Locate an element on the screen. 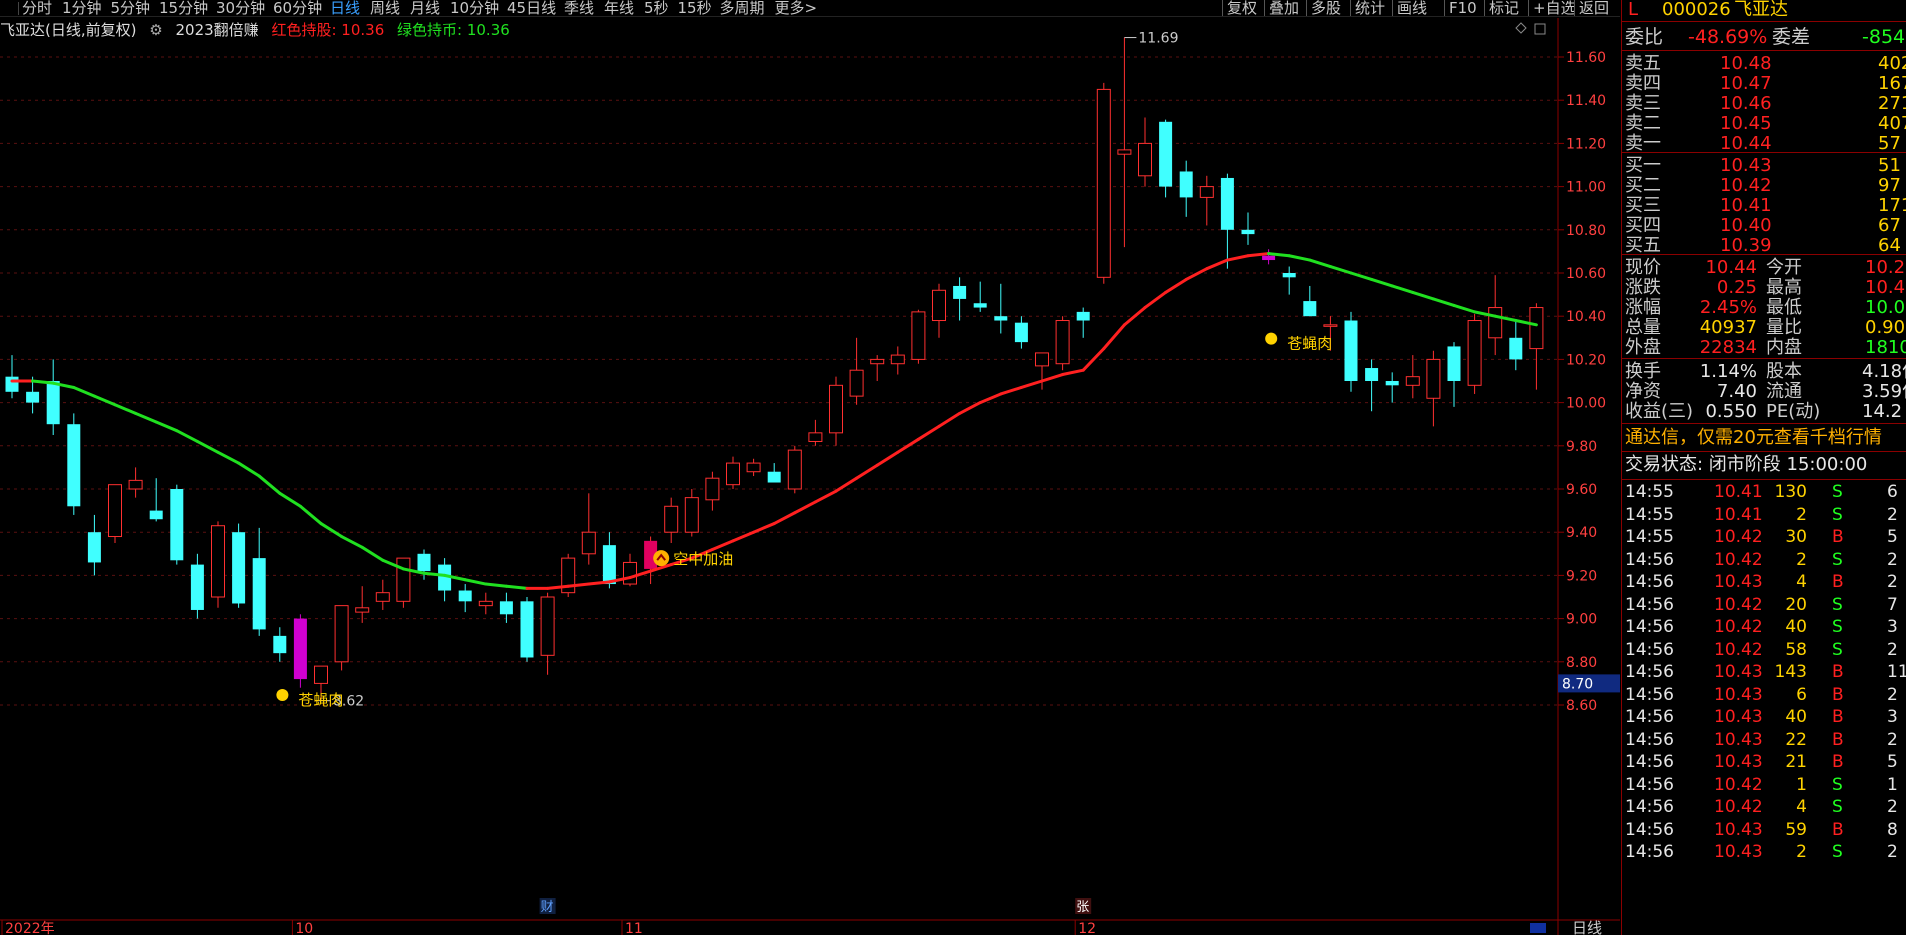  ask-row: 卖四 10.47 167 is located at coordinates (1764, 84).